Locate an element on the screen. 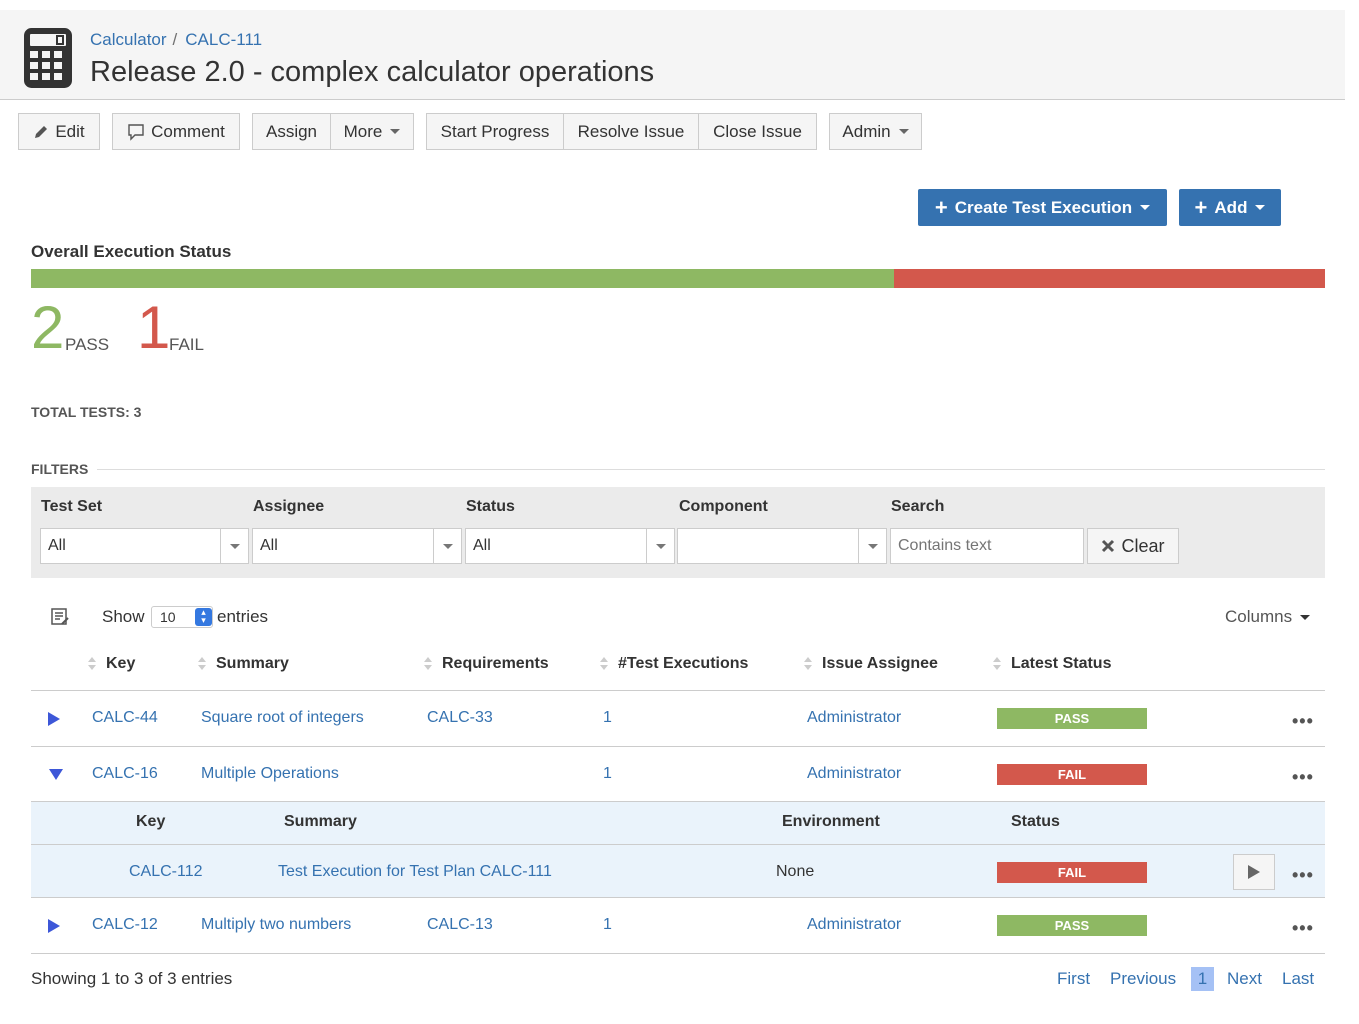 The width and height of the screenshot is (1359, 1024). column-header-issue-assignee: Issue Assignee is located at coordinates (871, 664).